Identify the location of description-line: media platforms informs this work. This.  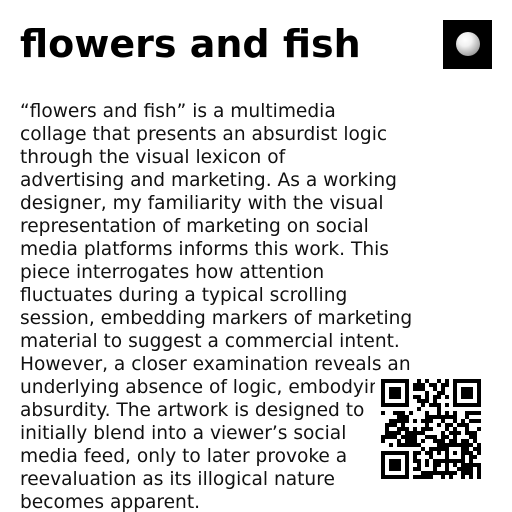
(204, 249).